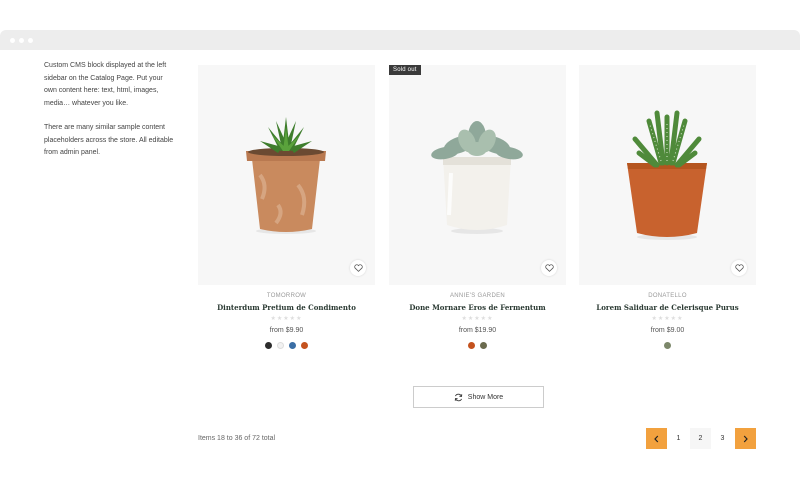  What do you see at coordinates (458, 397) in the screenshot?
I see `refresh-icon` at bounding box center [458, 397].